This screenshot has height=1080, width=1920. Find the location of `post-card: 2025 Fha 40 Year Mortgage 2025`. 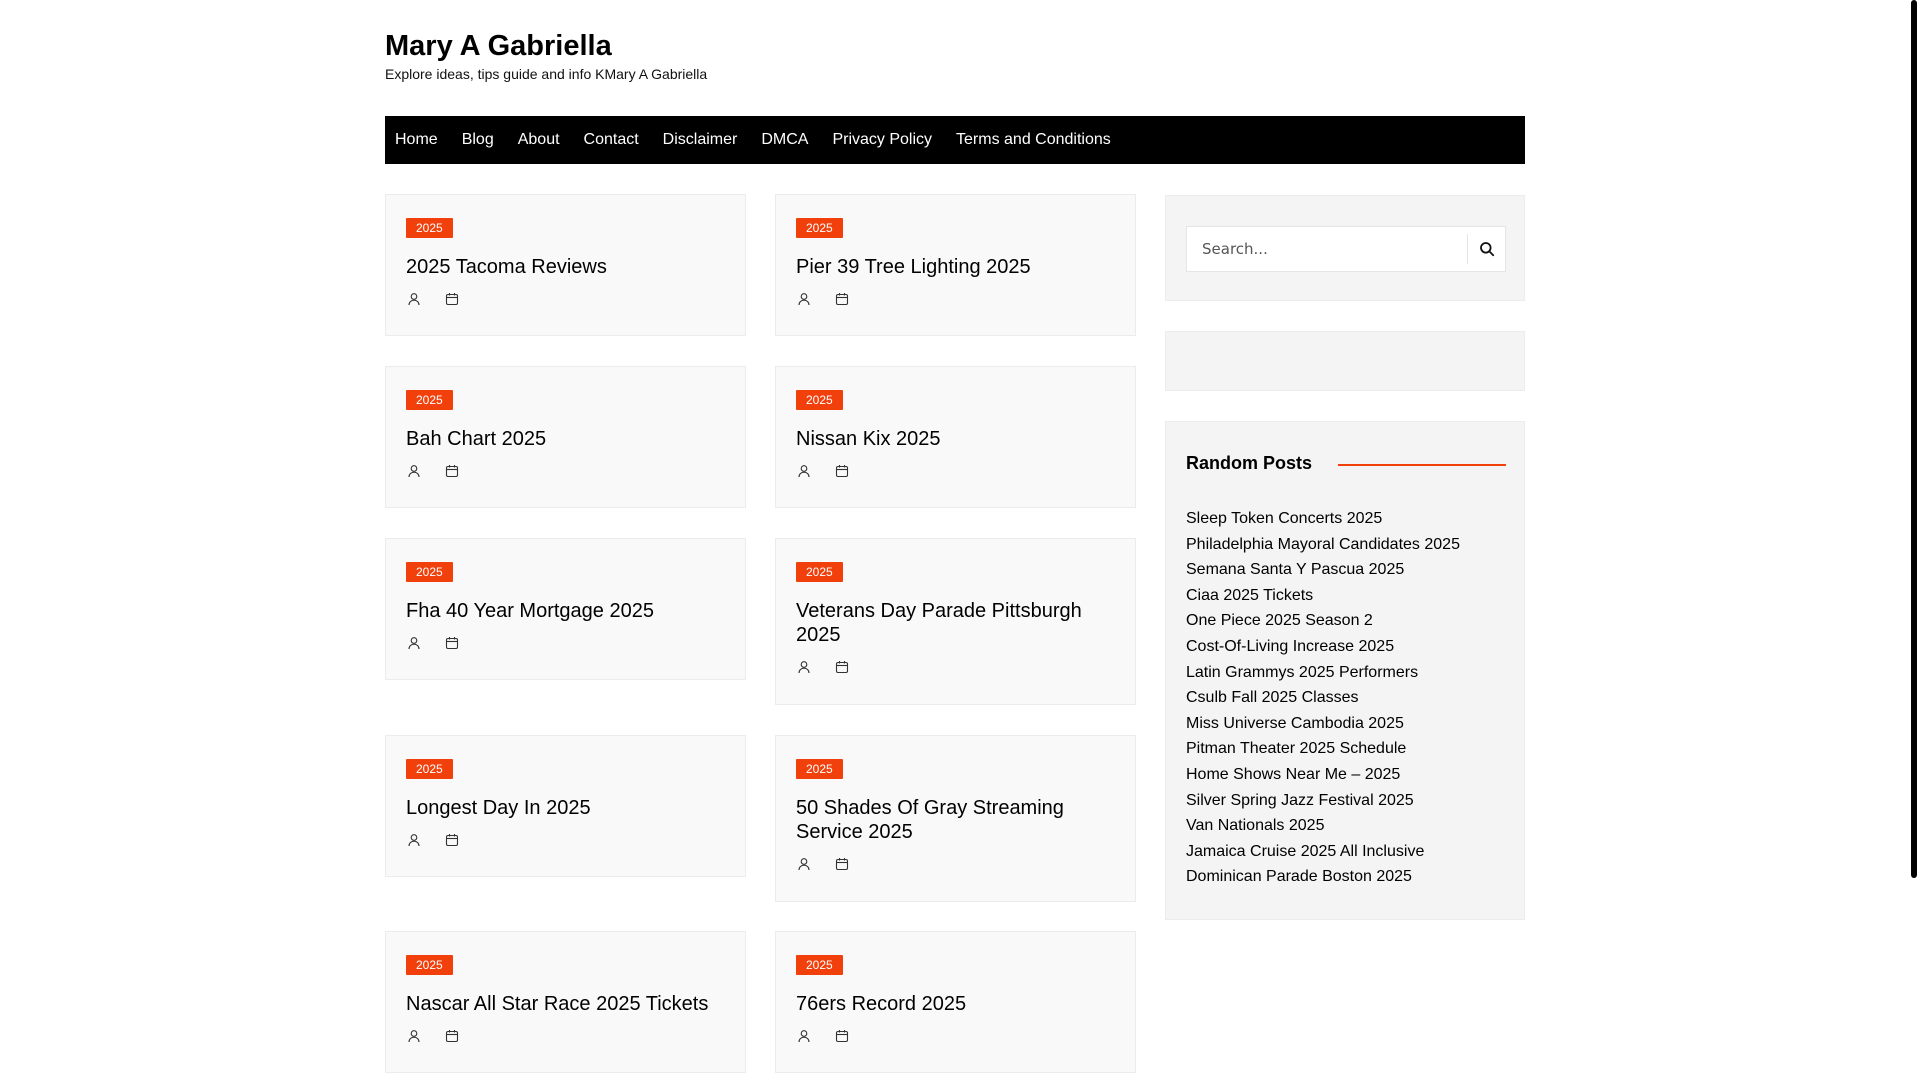

post-card: 2025 Fha 40 Year Mortgage 2025 is located at coordinates (565, 609).